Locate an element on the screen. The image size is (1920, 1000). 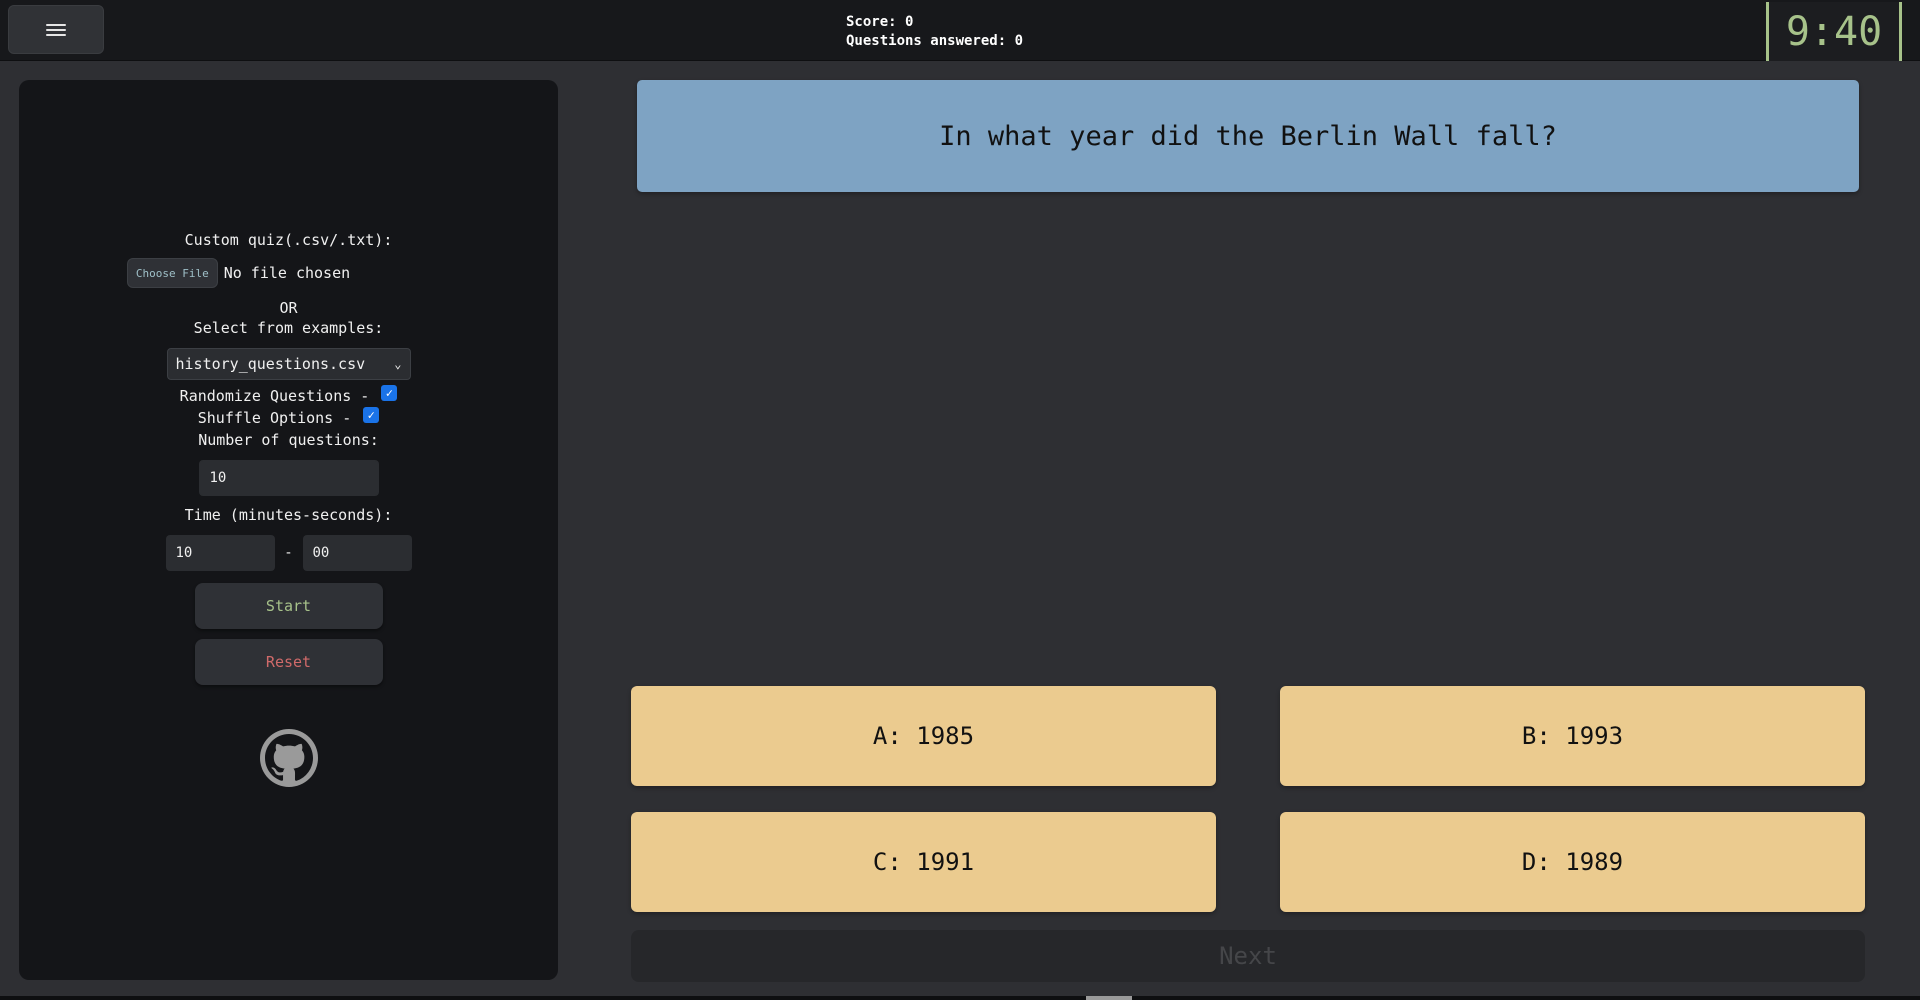
time-minutes-input: 10 is located at coordinates (220, 553).